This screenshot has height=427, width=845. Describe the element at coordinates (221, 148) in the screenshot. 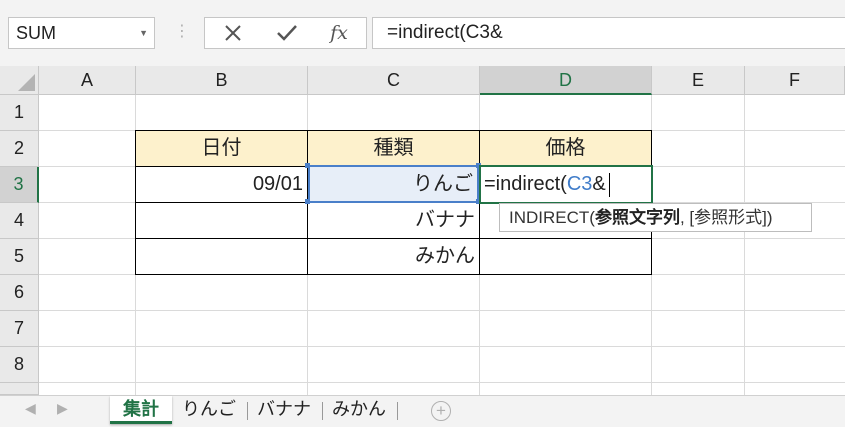

I see `cell-b2-header: 日付` at that location.